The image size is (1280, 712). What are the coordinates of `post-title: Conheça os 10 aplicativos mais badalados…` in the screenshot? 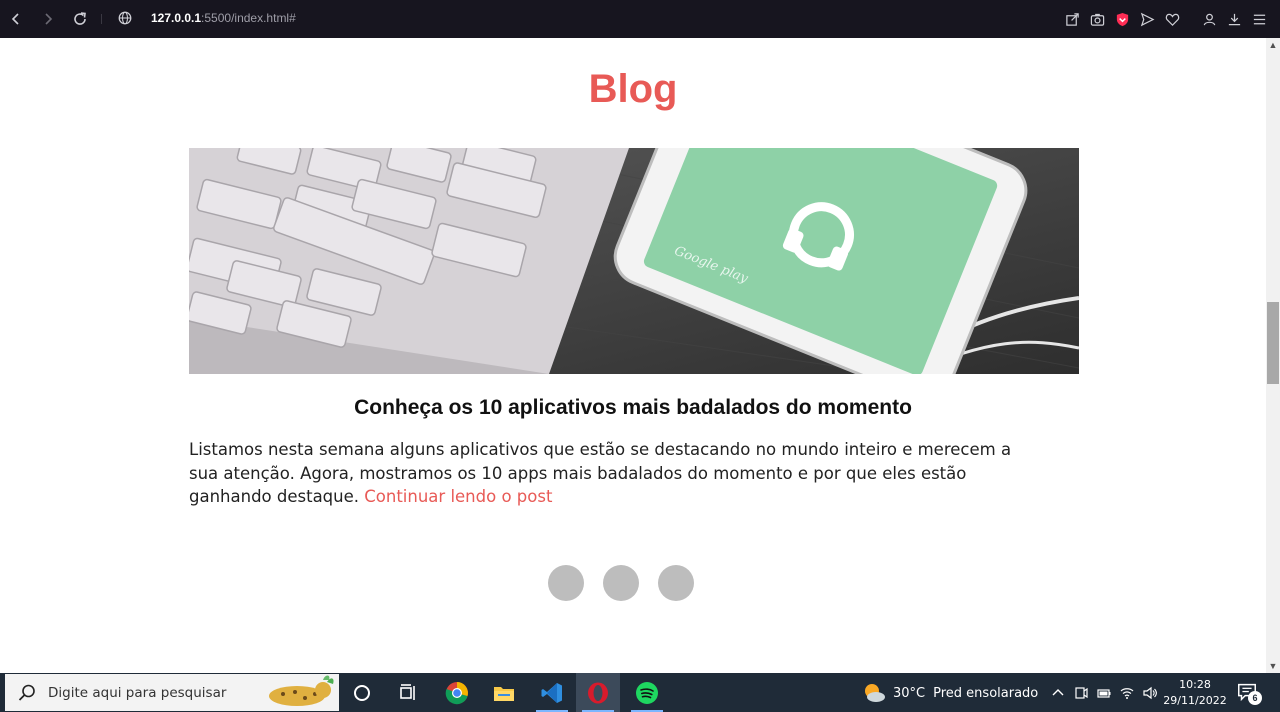 It's located at (633, 407).